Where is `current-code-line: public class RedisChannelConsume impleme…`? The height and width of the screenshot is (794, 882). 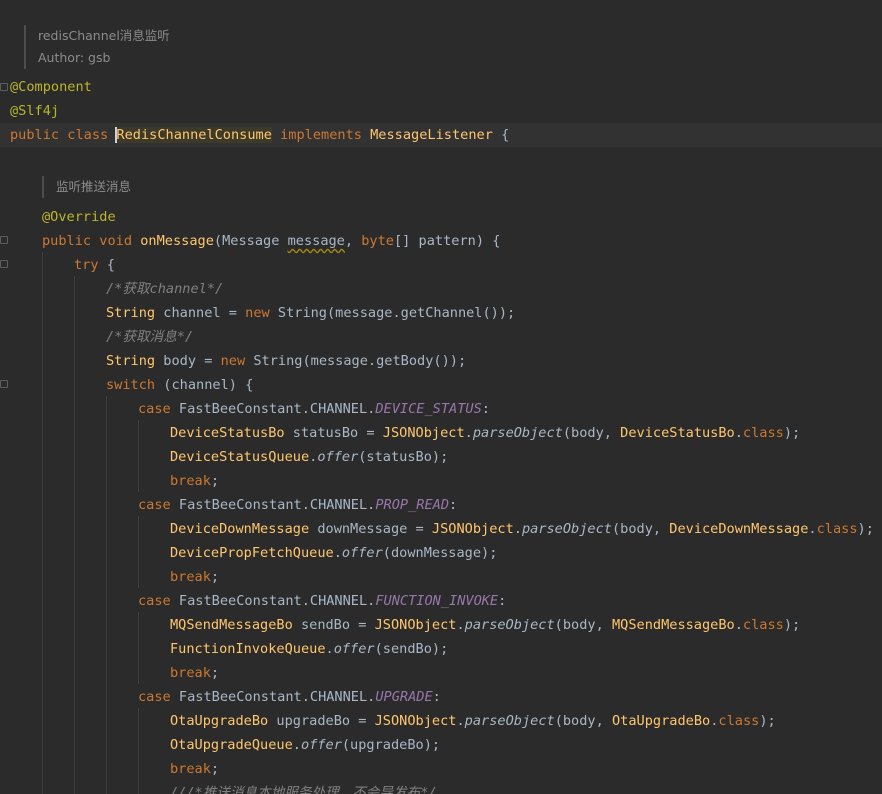
current-code-line: public class RedisChannelConsume impleme… is located at coordinates (441, 135).